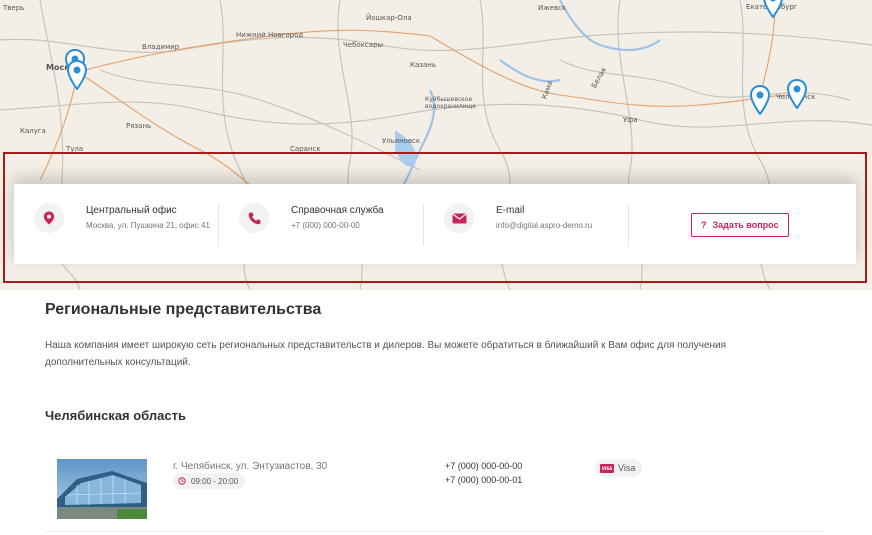  What do you see at coordinates (215, 481) in the screenshot?
I see `office-hours-text: 09:00 - 20:00` at bounding box center [215, 481].